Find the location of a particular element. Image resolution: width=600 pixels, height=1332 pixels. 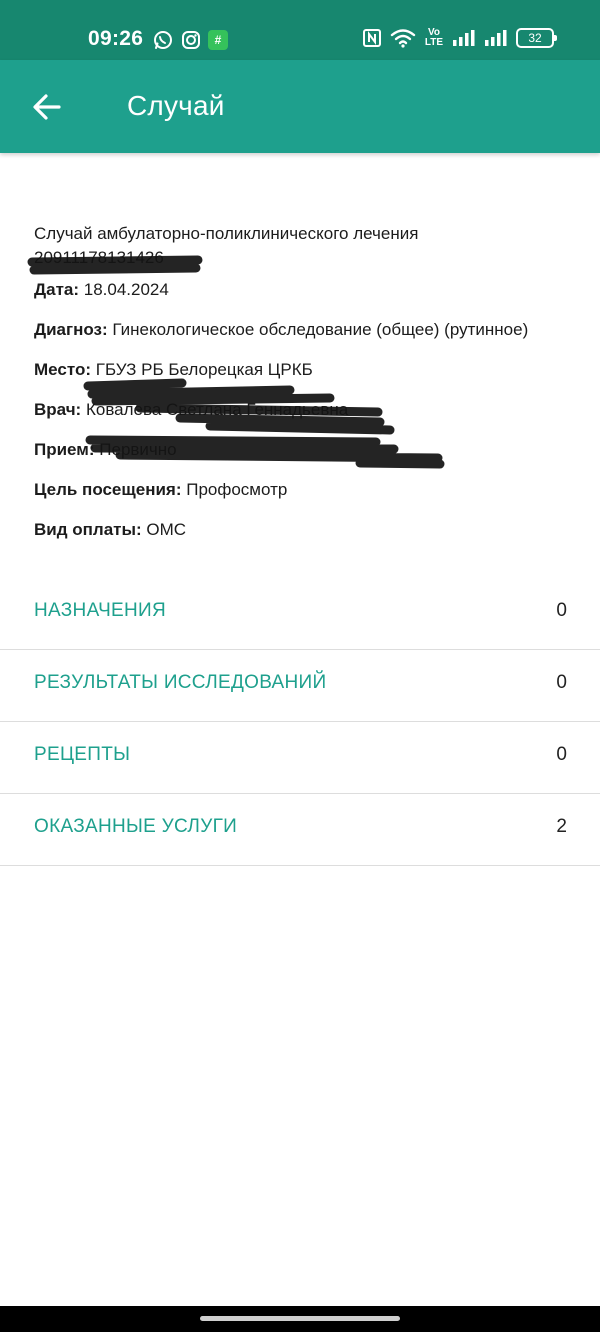

field-visit-purpose: Цель посещения: Профосмотр is located at coordinates (304, 490).